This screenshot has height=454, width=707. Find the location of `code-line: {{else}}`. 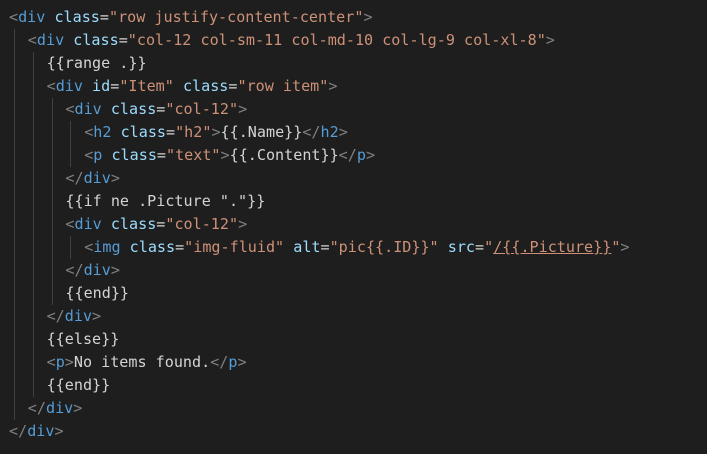

code-line: {{else}} is located at coordinates (83, 339).